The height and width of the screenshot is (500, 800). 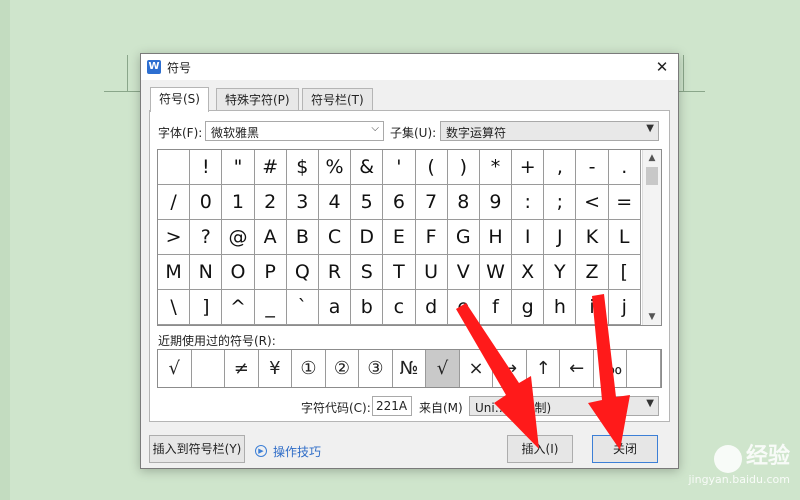 I want to click on symbol-cell: N, so click(x=206, y=272).